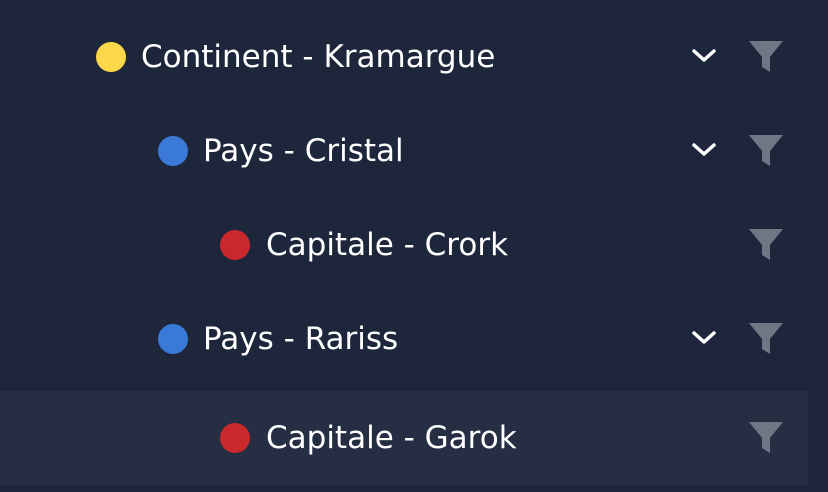 This screenshot has width=828, height=492. I want to click on tree-row-label: Pays - Cristal, so click(303, 151).